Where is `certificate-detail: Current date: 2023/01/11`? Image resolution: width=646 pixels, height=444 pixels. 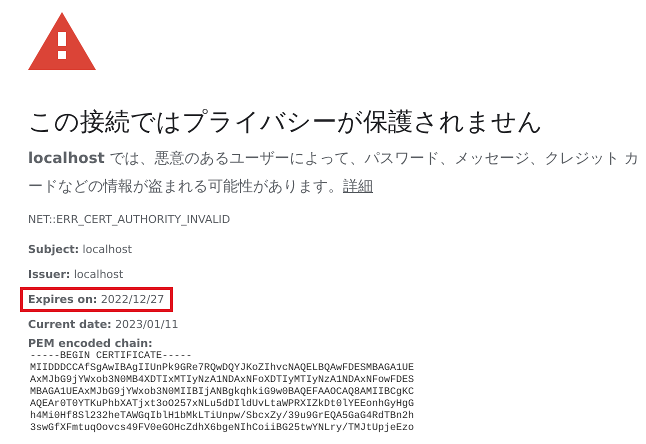 certificate-detail: Current date: 2023/01/11 is located at coordinates (103, 324).